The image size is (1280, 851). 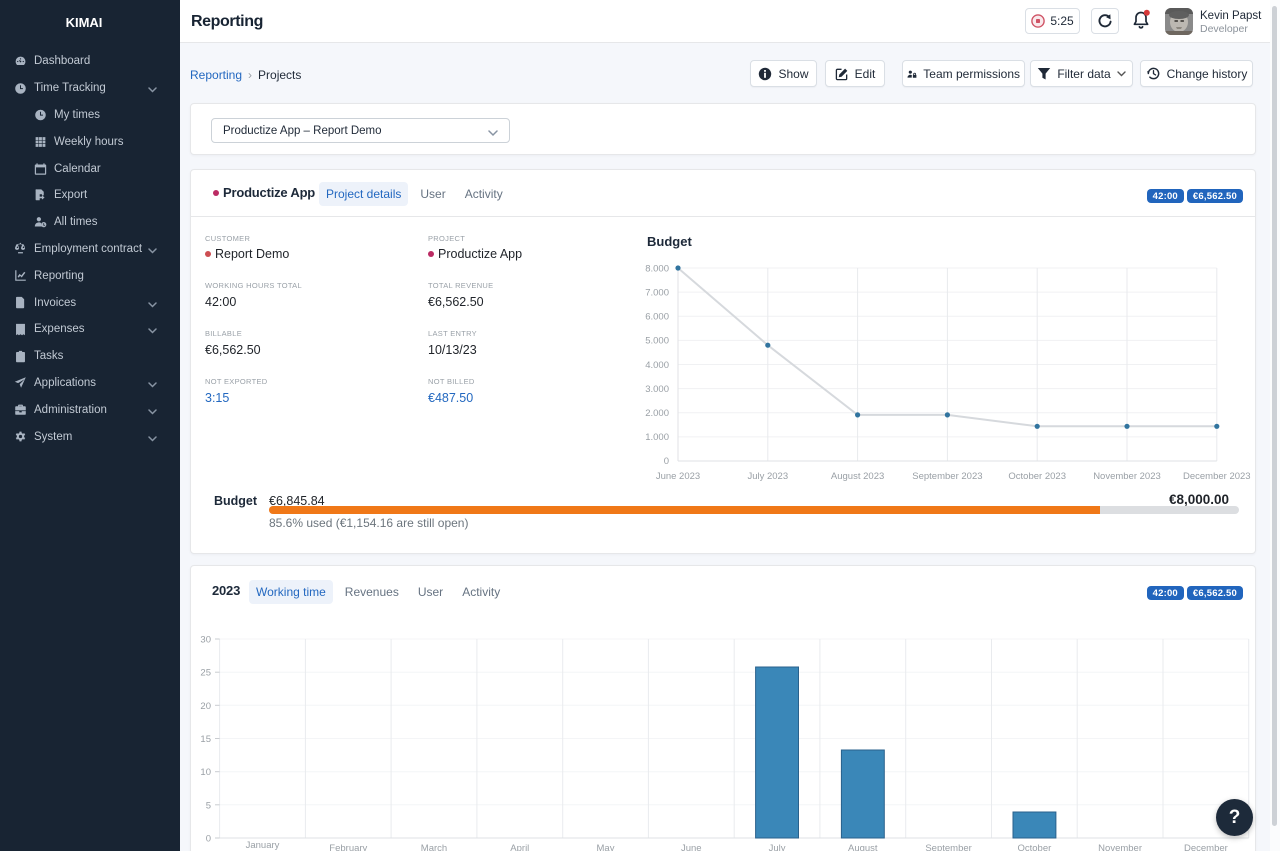 I want to click on svg-text: August 2023, so click(x=857, y=476).